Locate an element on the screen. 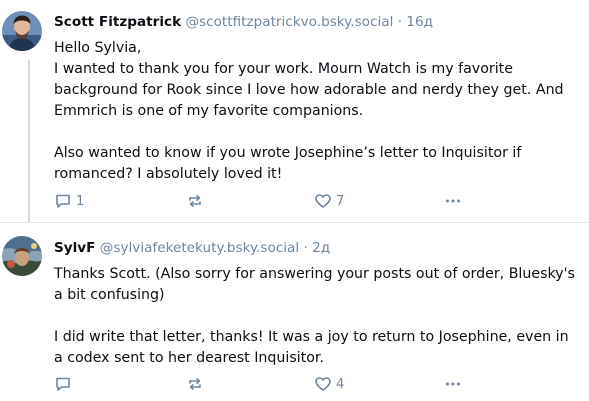 Image resolution: width=589 pixels, height=401 pixels. like-count: 4 is located at coordinates (340, 384).